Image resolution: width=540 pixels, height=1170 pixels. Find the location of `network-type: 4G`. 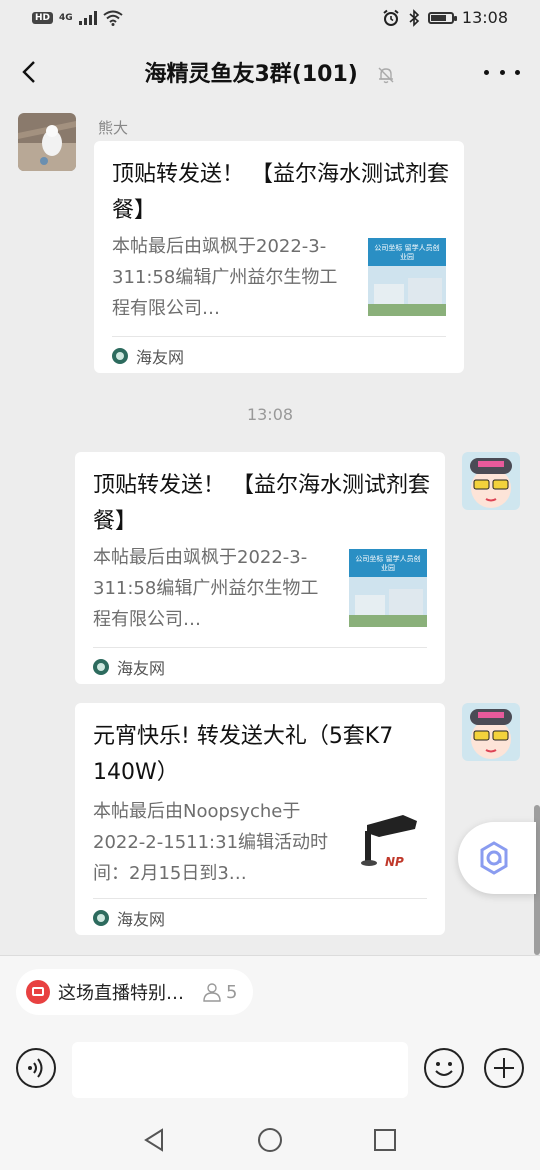

network-type: 4G is located at coordinates (66, 18).